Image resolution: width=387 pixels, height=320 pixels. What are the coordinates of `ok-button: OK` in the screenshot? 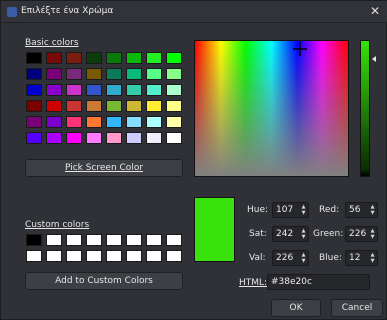 It's located at (296, 308).